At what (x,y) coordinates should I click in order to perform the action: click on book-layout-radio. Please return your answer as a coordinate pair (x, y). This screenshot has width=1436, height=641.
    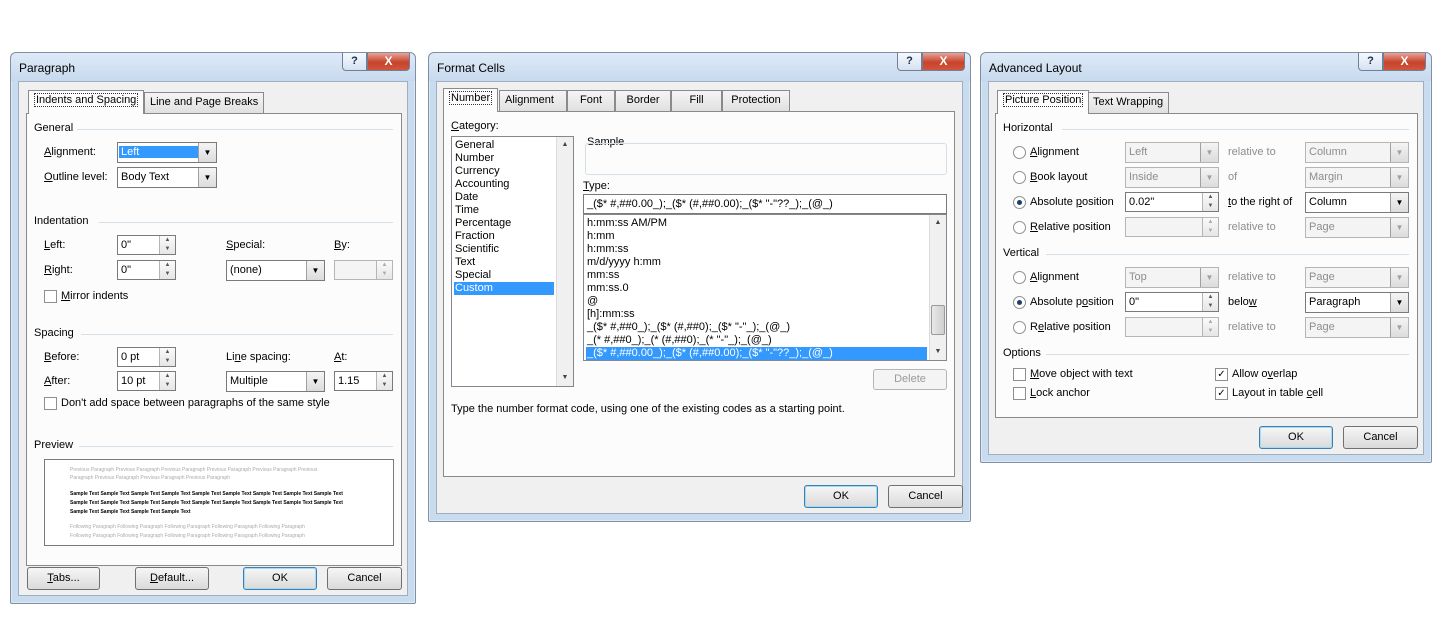
    Looking at the image, I should click on (1019, 177).